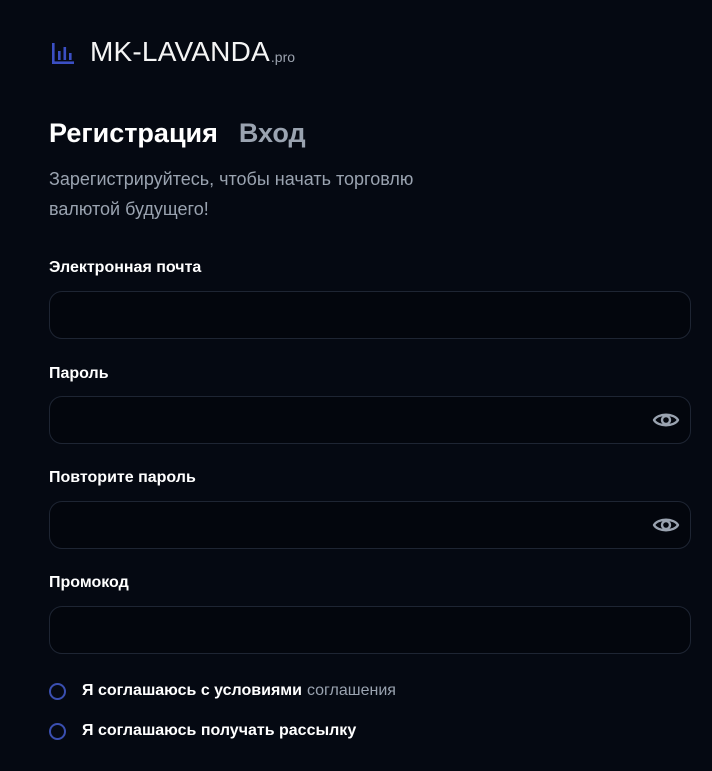 Image resolution: width=712 pixels, height=771 pixels. What do you see at coordinates (89, 582) in the screenshot?
I see `promo-label: Промокод` at bounding box center [89, 582].